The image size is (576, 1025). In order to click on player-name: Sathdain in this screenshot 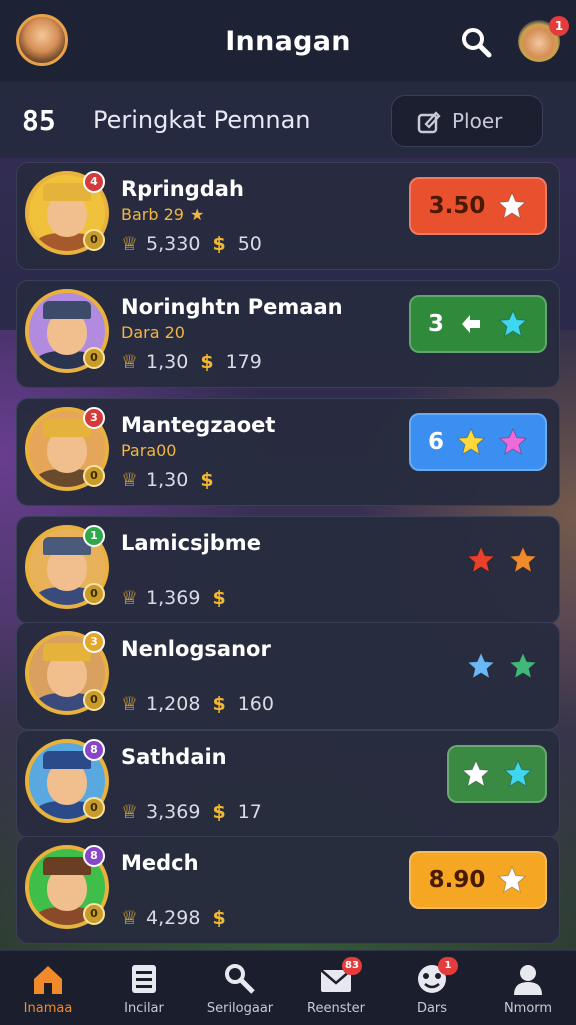, I will do `click(174, 757)`.